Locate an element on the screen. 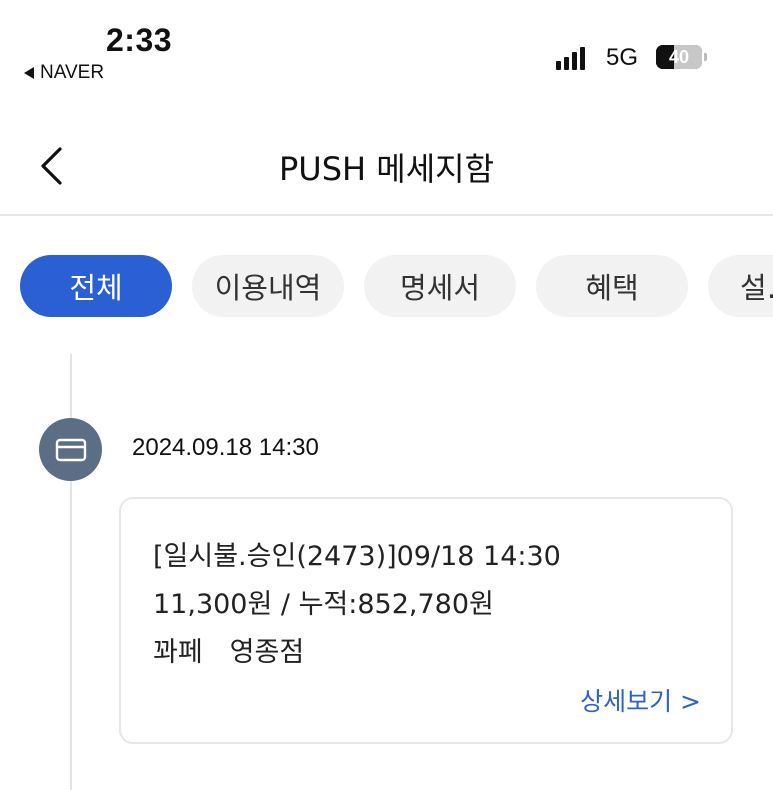 The height and width of the screenshot is (790, 773). tab-label: 이용내역 is located at coordinates (268, 288).